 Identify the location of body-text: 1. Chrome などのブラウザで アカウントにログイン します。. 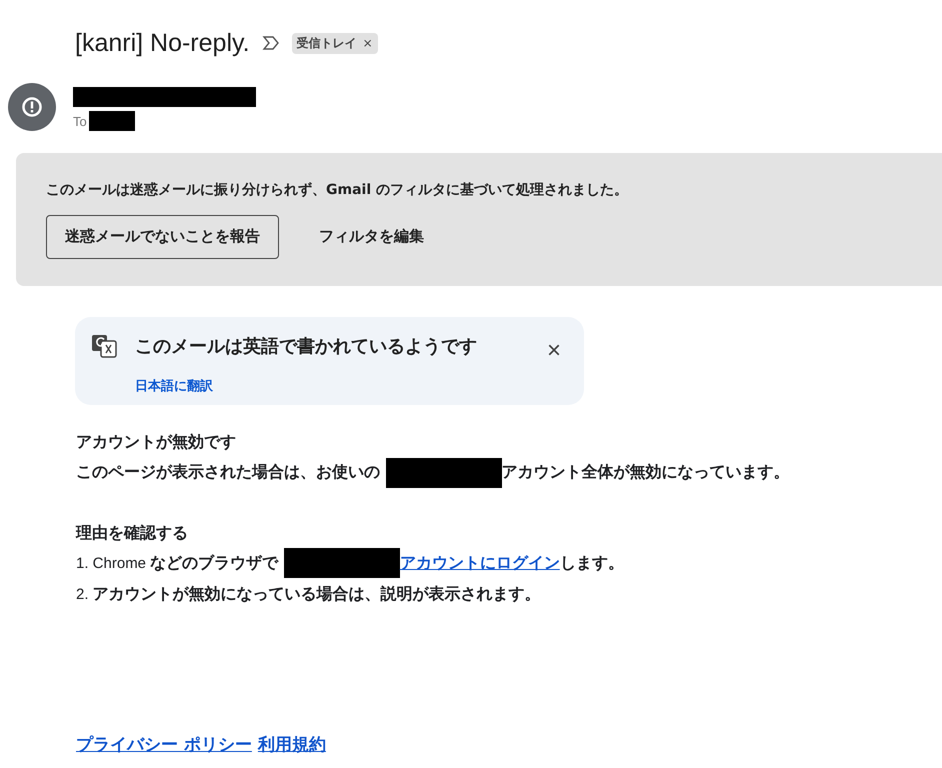
(509, 563).